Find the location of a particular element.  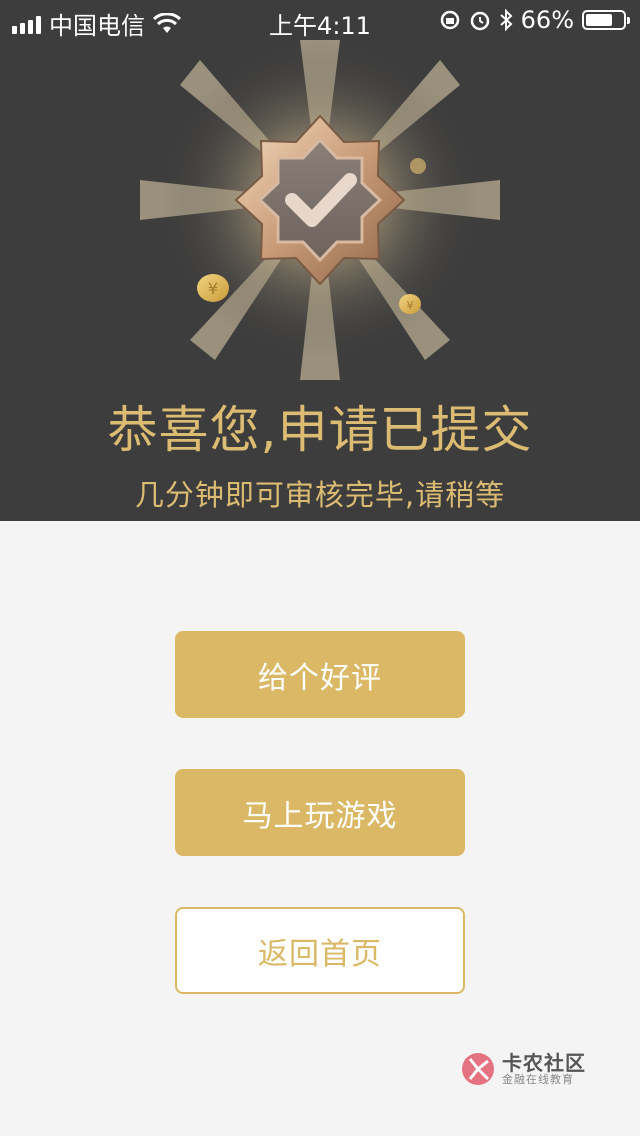

watermark-name: 卡农社区 is located at coordinates (544, 1062).